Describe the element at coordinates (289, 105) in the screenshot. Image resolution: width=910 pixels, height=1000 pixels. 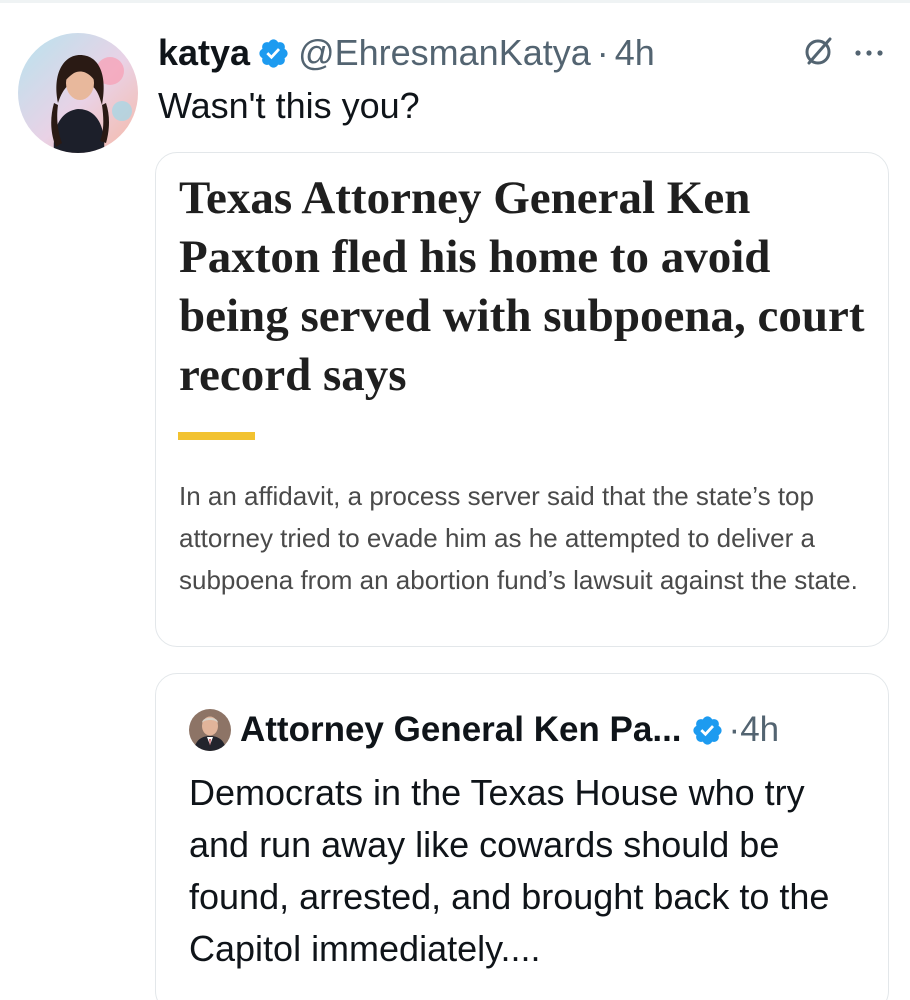
I see `tweet-text: Wasn't this you?` at that location.